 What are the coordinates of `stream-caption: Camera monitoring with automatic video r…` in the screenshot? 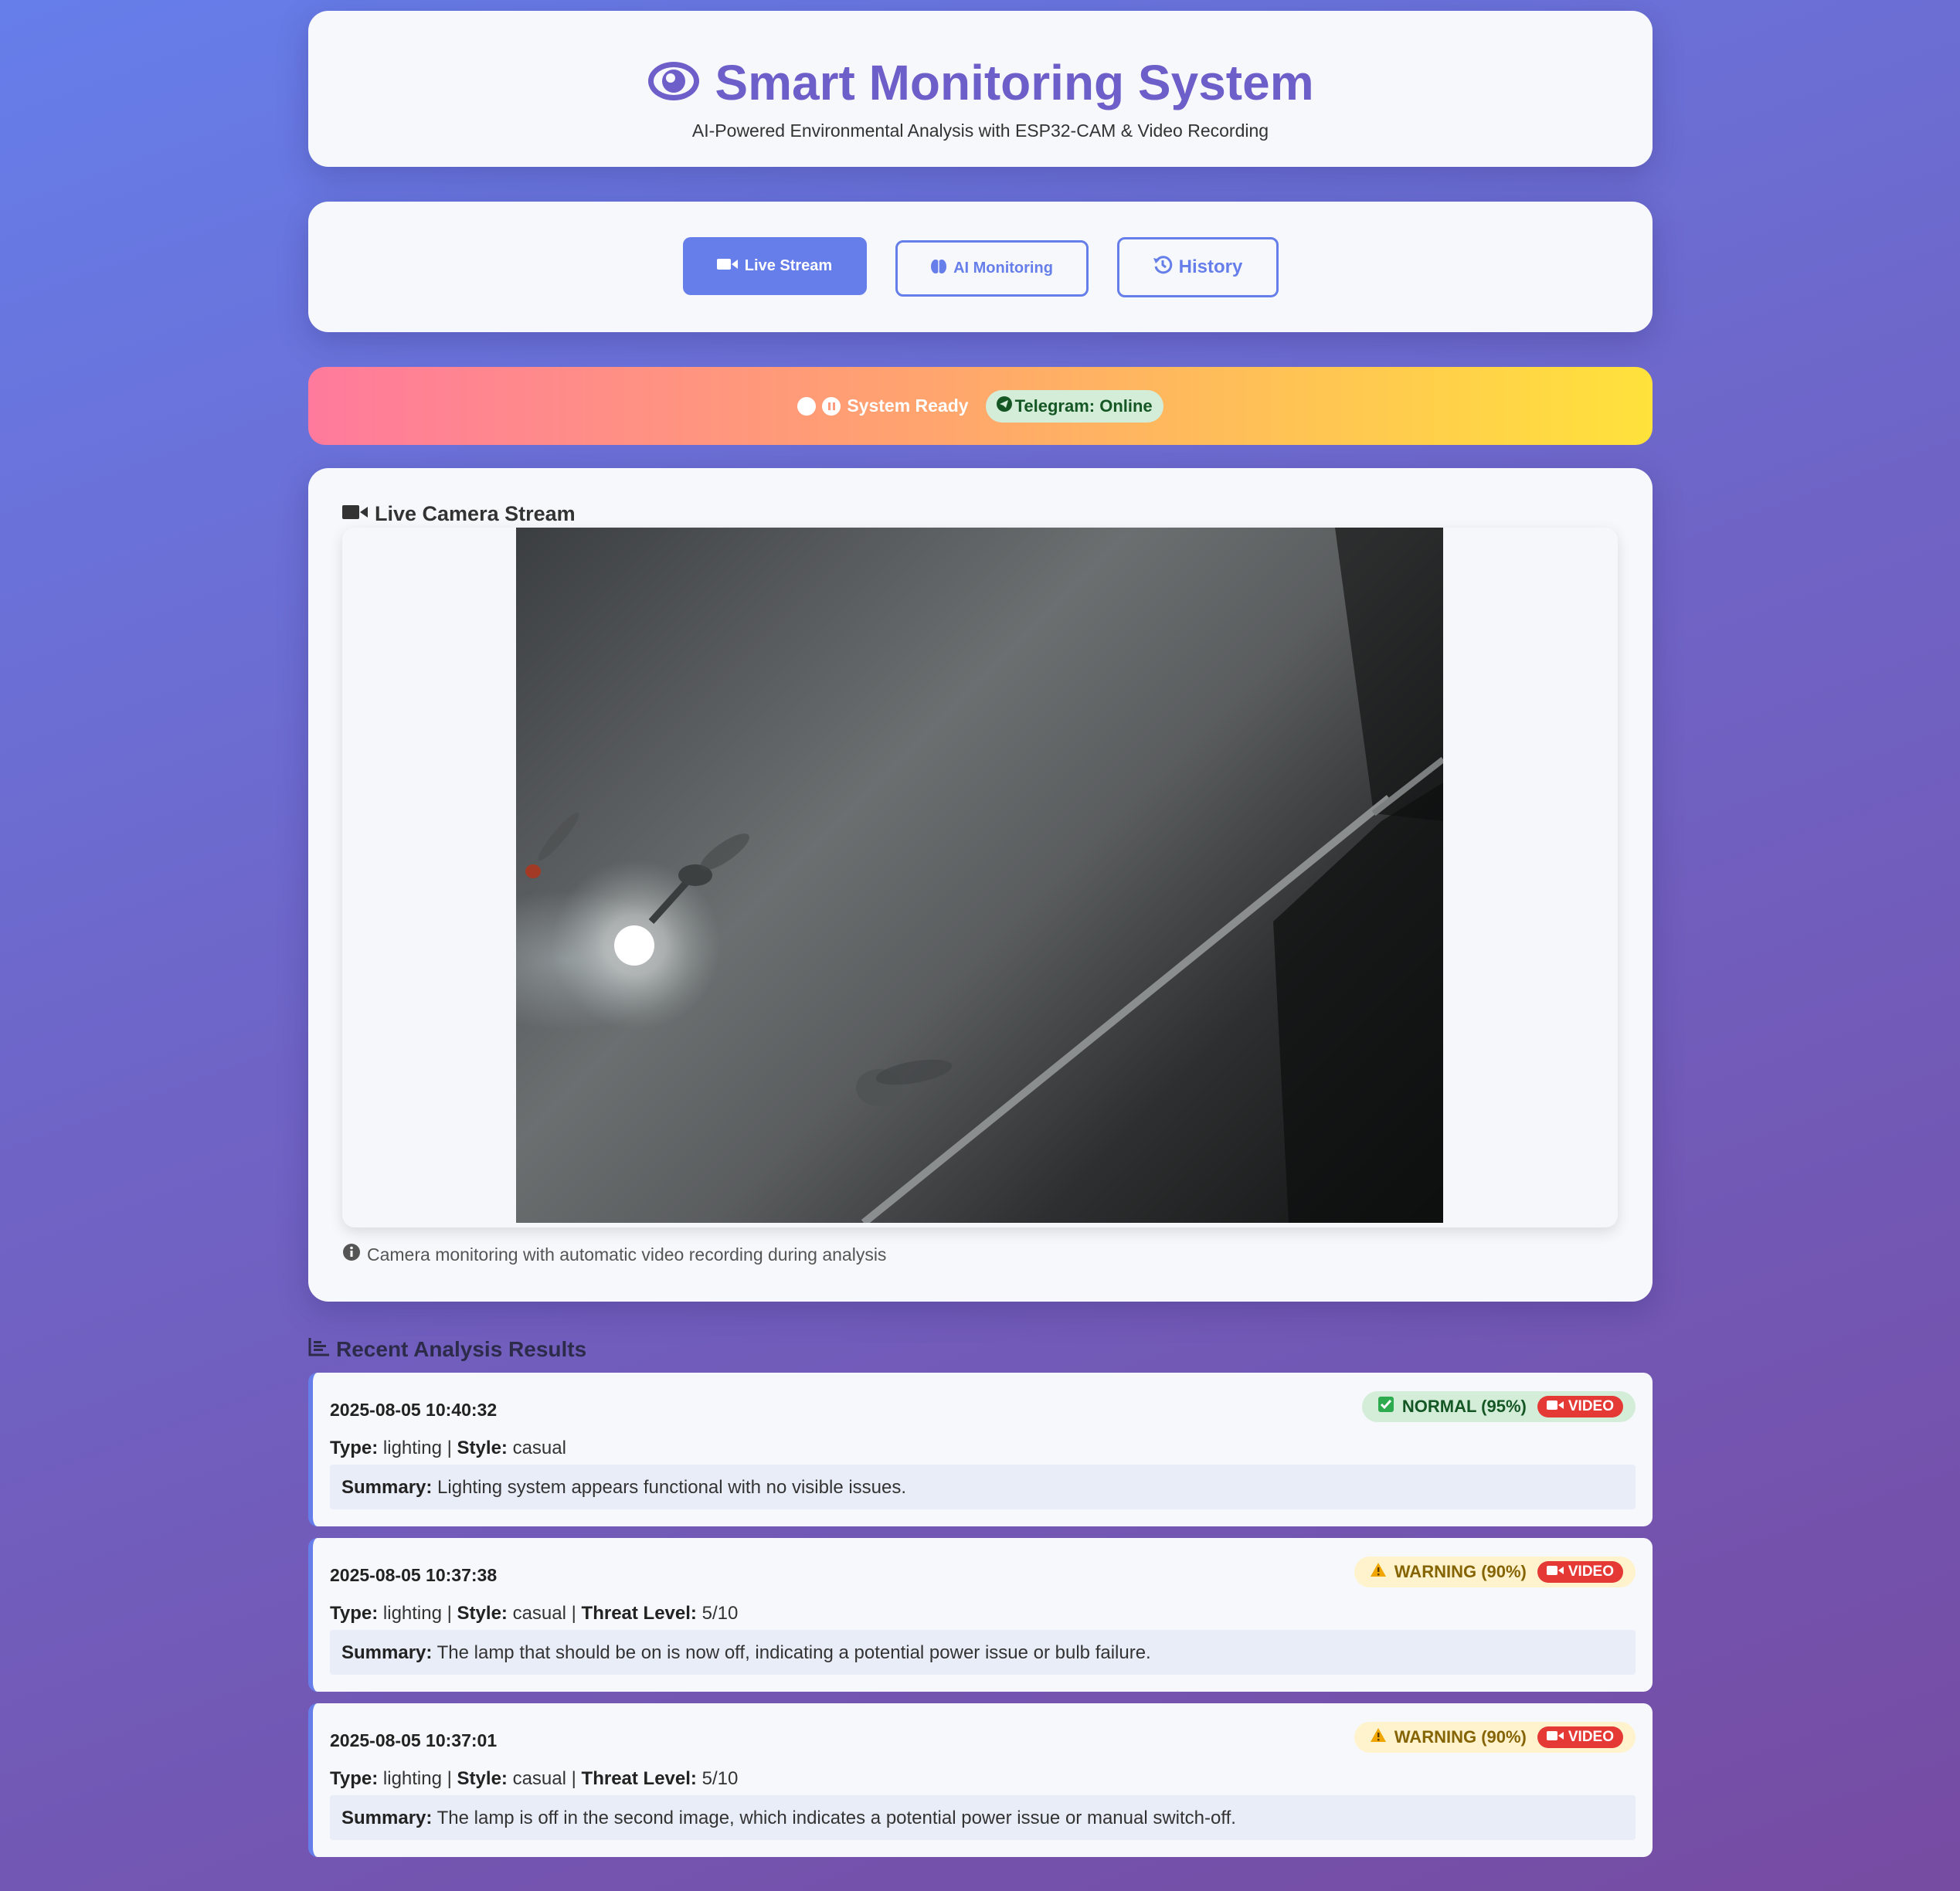 It's located at (614, 1255).